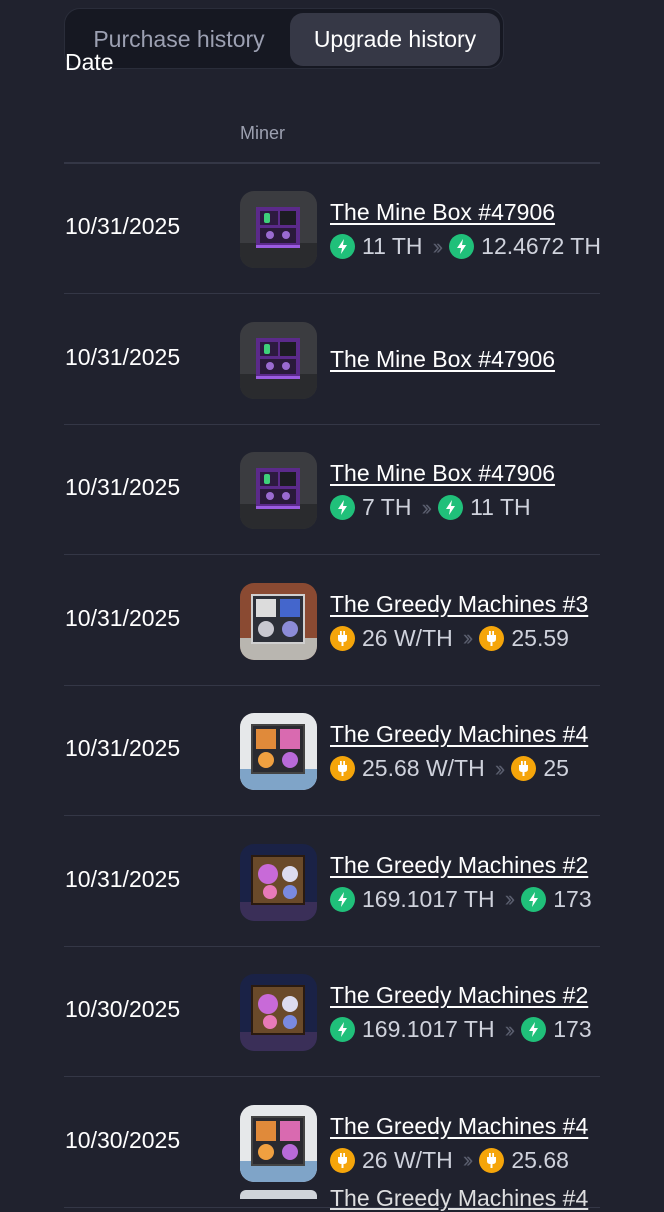 This screenshot has width=664, height=1212. I want to click on value-after: 11 TH, so click(500, 507).